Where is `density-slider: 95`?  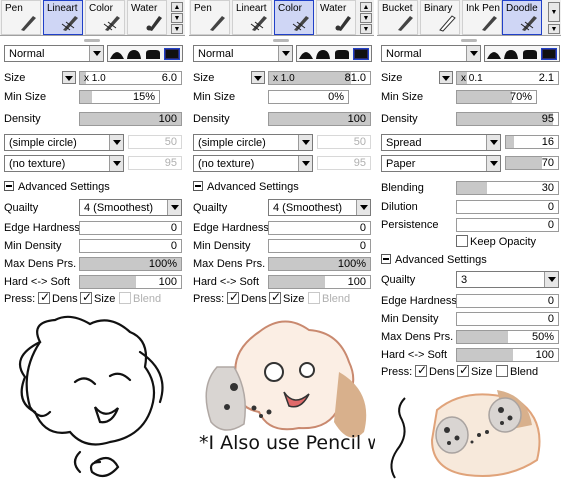
density-slider: 95 is located at coordinates (507, 119).